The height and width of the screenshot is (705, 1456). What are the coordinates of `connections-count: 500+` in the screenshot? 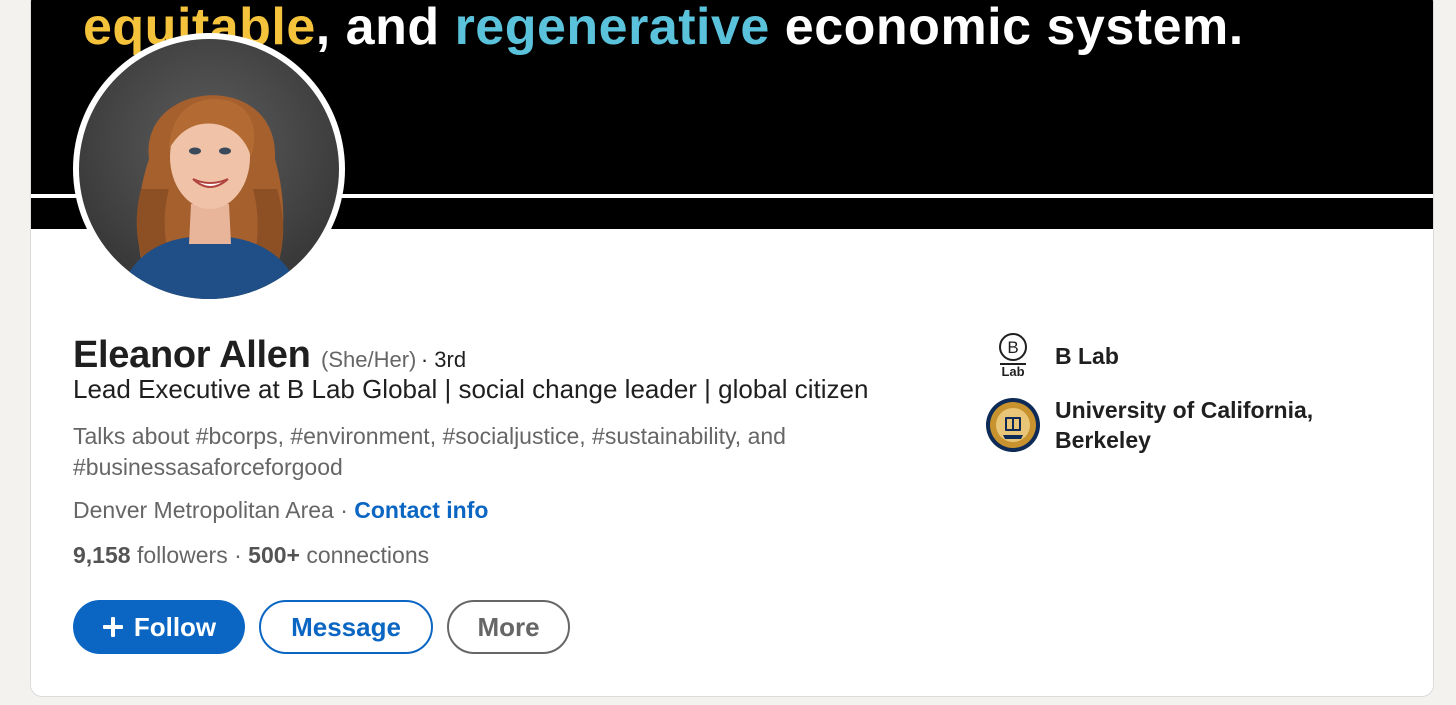 It's located at (274, 555).